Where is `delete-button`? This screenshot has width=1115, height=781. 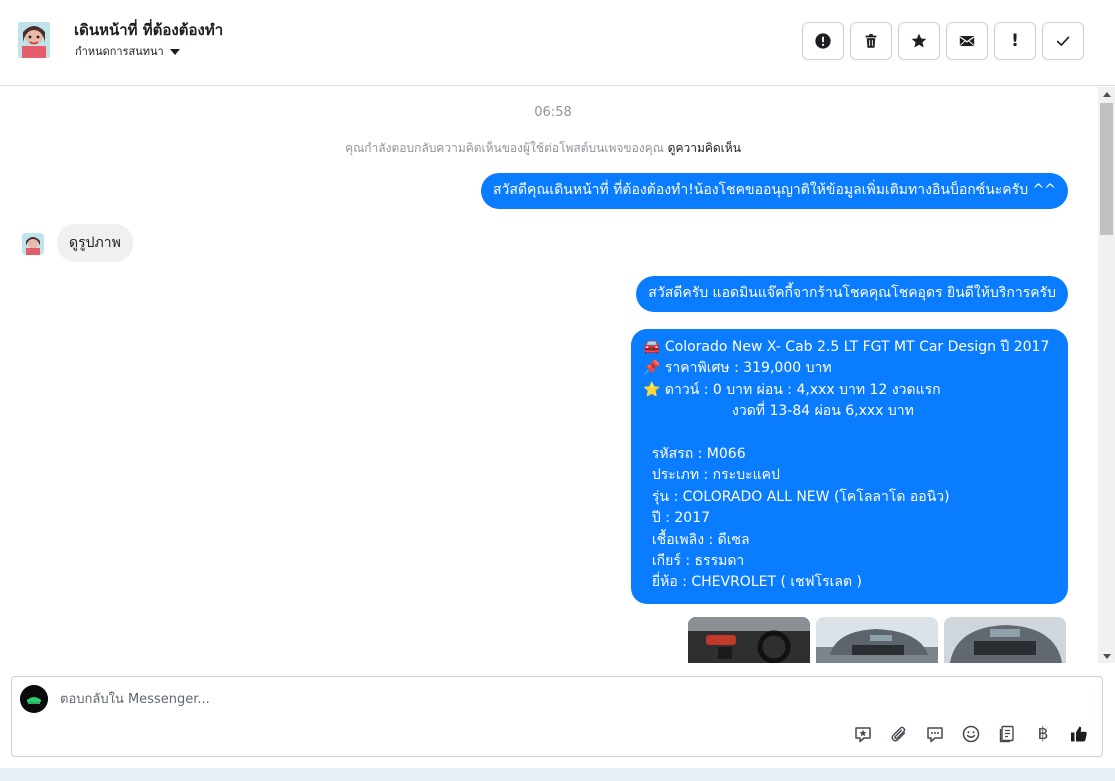 delete-button is located at coordinates (871, 41).